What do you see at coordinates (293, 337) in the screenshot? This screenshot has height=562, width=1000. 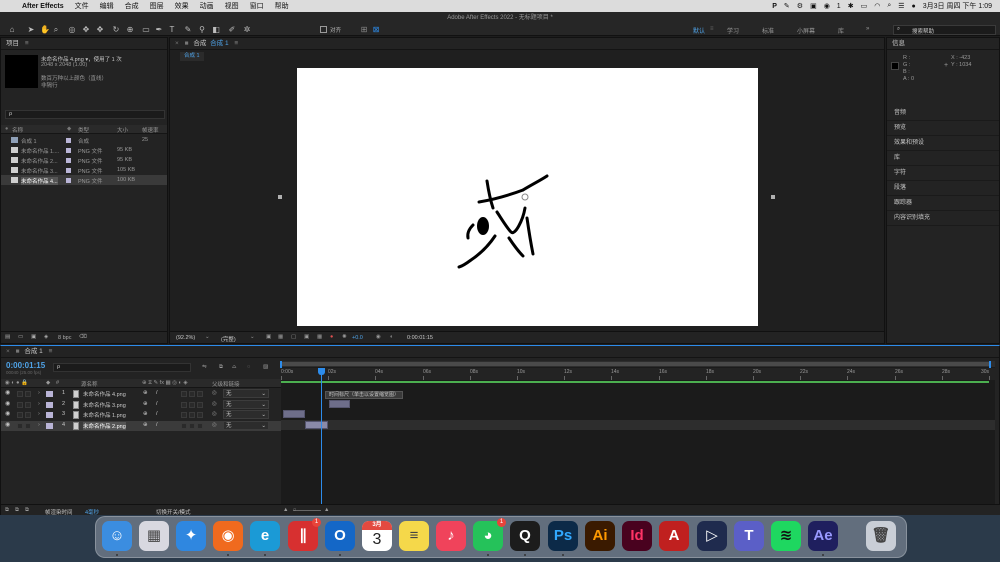 I see `mask-icon: ▢` at bounding box center [293, 337].